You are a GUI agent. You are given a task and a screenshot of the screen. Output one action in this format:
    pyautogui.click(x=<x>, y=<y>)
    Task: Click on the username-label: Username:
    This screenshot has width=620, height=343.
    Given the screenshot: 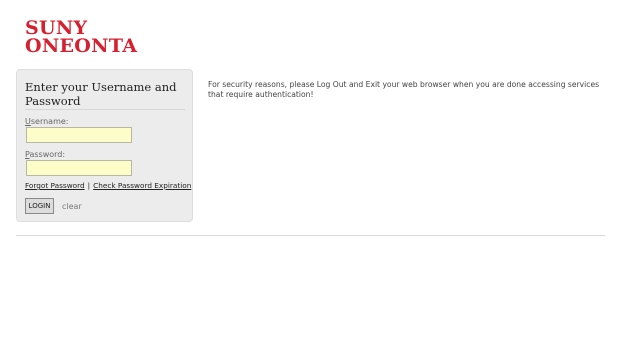 What is the action you would take?
    pyautogui.click(x=46, y=121)
    